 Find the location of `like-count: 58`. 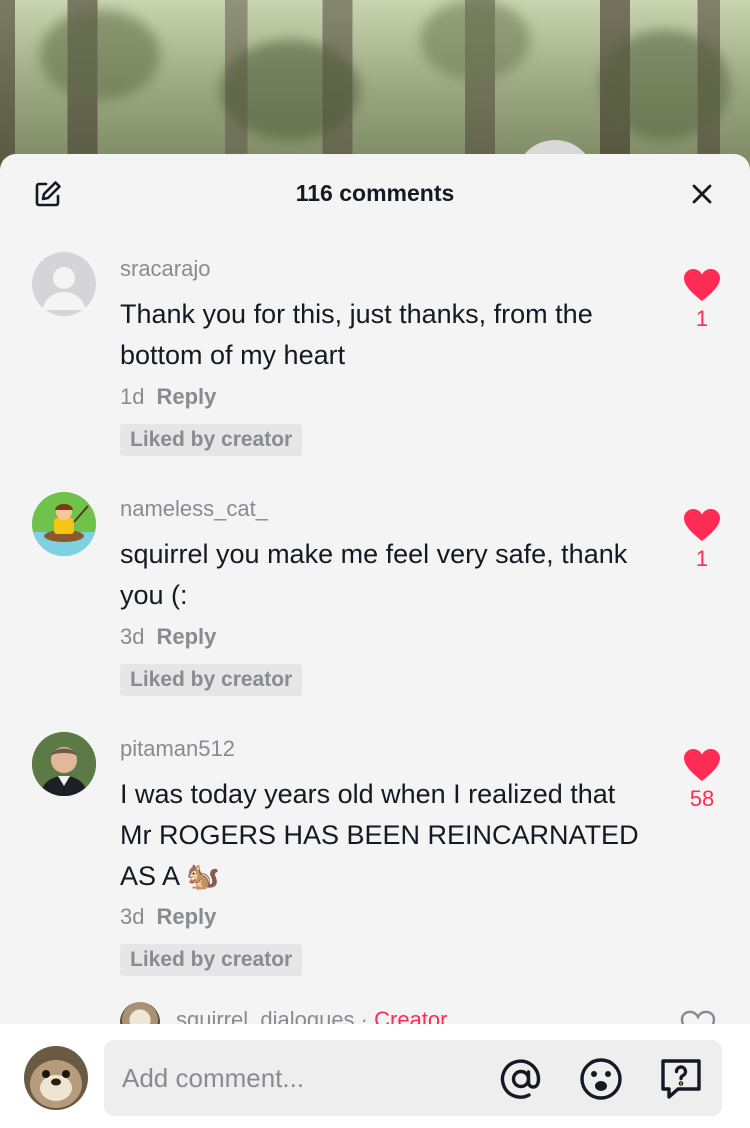

like-count: 58 is located at coordinates (702, 798).